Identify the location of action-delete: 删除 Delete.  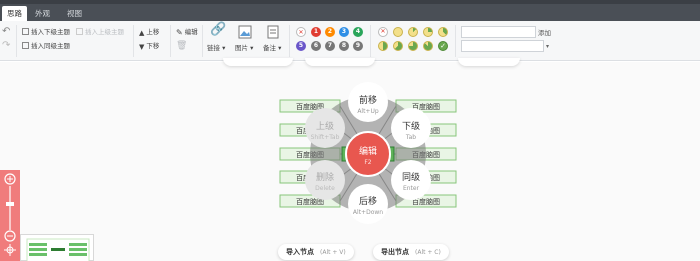
(325, 180).